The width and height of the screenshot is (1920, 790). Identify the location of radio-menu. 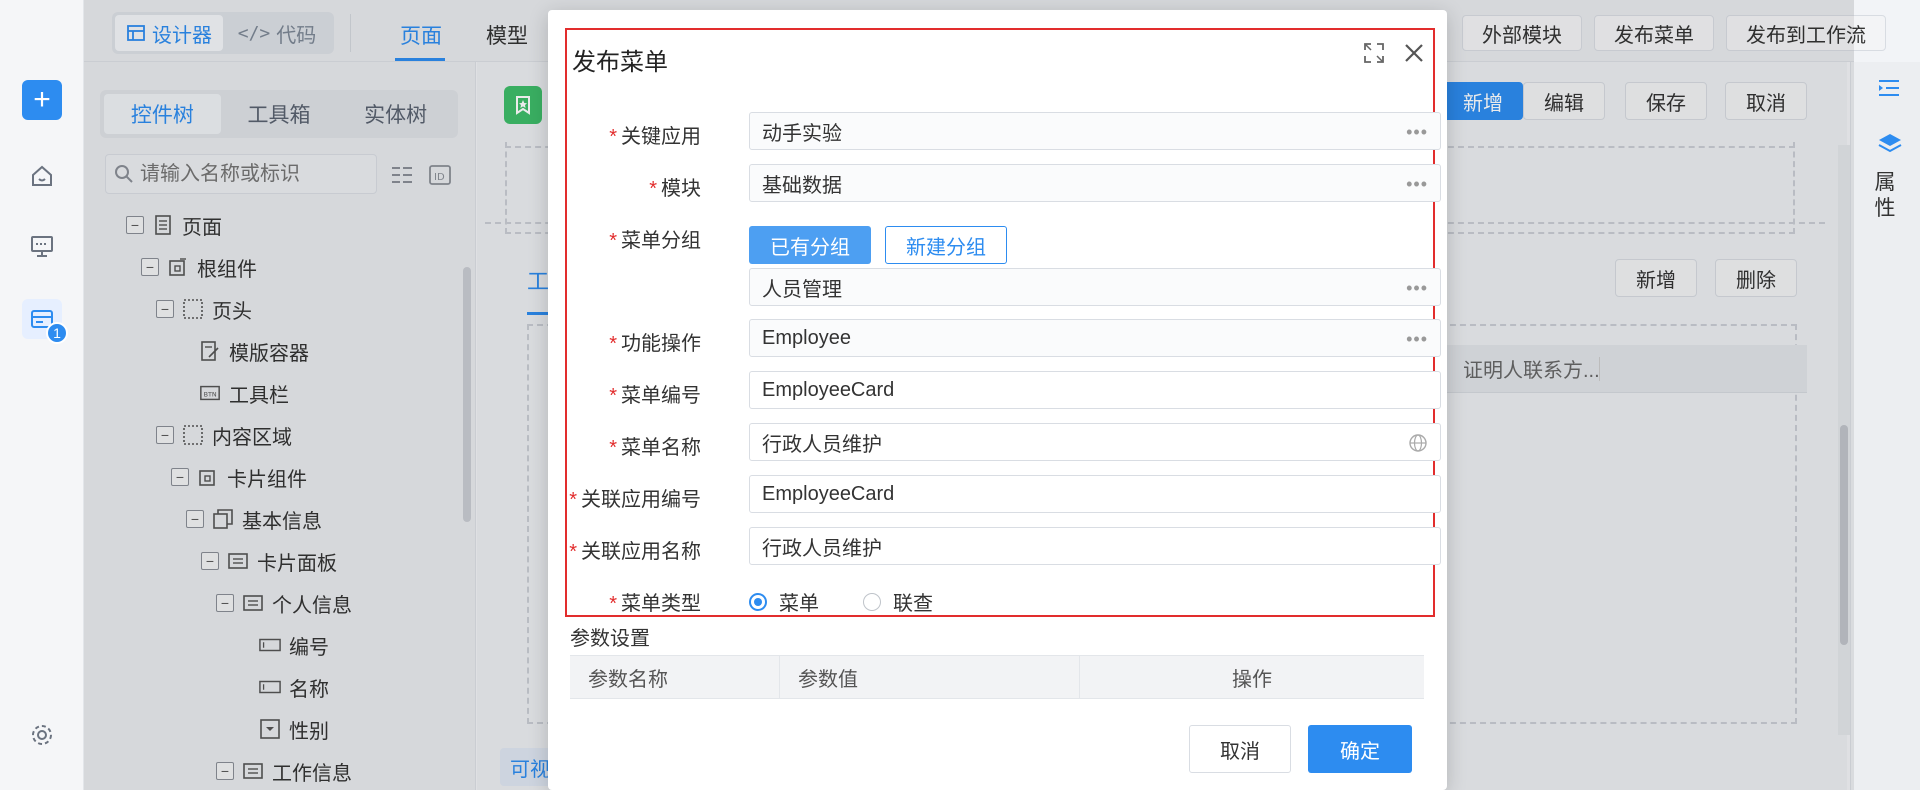
(758, 601).